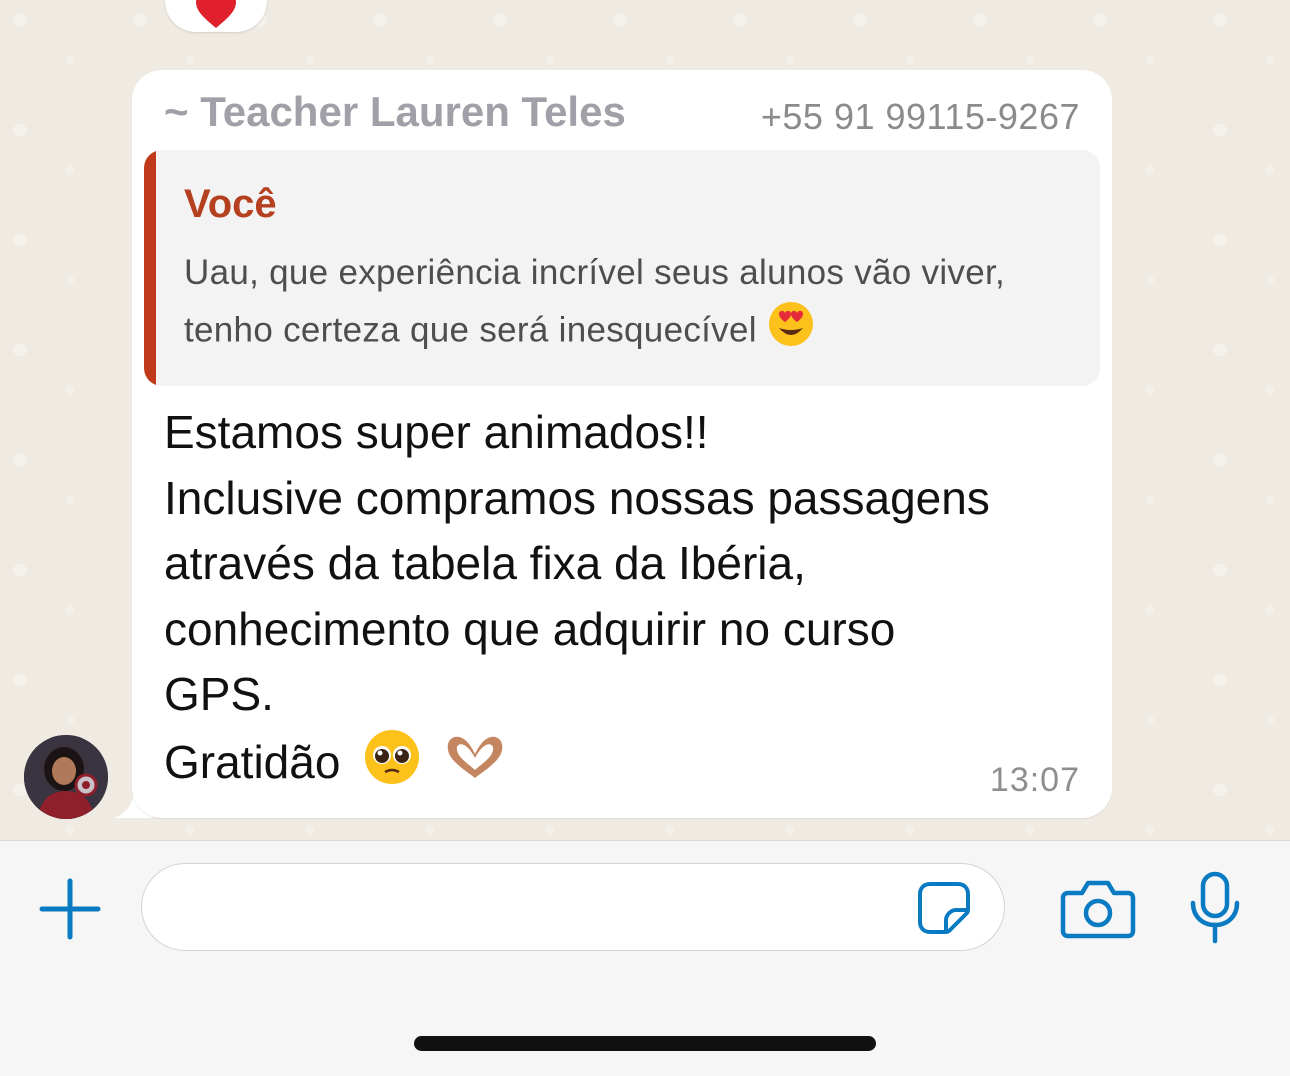 Image resolution: width=1290 pixels, height=1076 pixels. I want to click on message-time: 13:07, so click(1034, 780).